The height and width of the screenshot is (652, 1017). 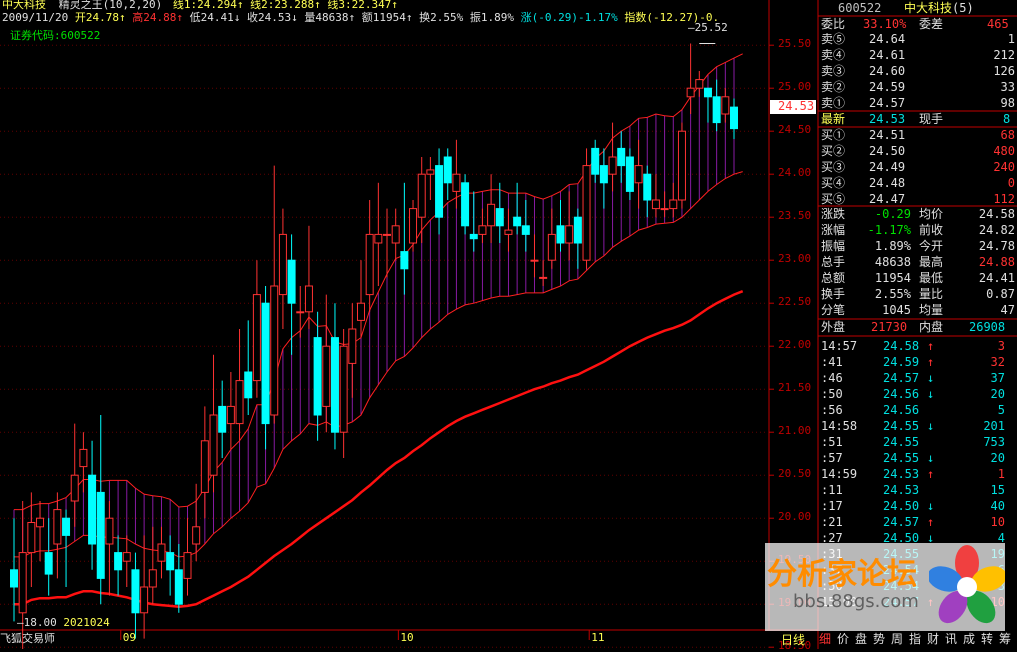 What do you see at coordinates (1005, 639) in the screenshot?
I see `tab-10: 筹` at bounding box center [1005, 639].